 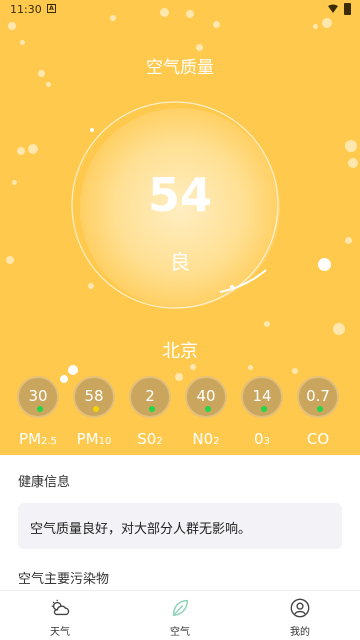 What do you see at coordinates (180, 262) in the screenshot?
I see `aqi-level: 良` at bounding box center [180, 262].